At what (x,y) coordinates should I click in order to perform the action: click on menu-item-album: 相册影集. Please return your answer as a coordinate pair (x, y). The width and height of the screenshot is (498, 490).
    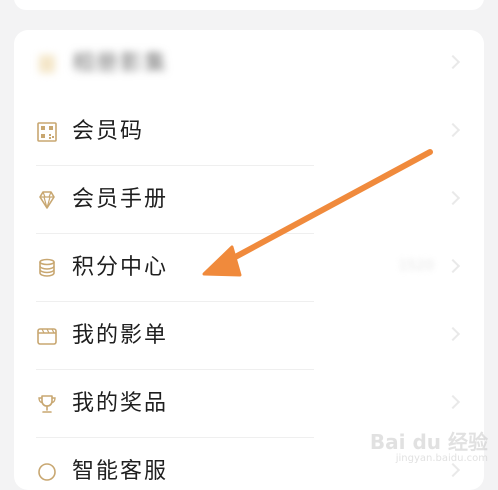
    Looking at the image, I should click on (249, 64).